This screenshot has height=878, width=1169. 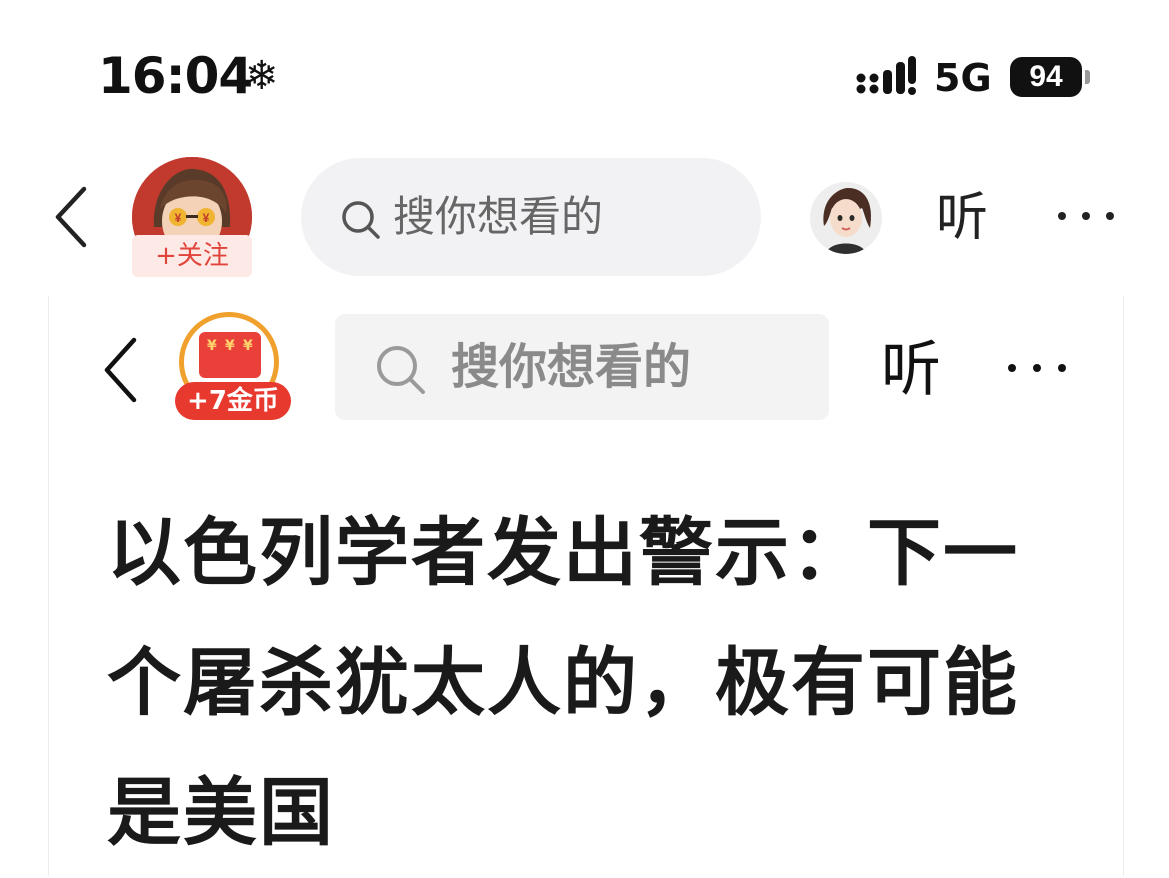 I want to click on girl-avatar-art, so click(x=846, y=218).